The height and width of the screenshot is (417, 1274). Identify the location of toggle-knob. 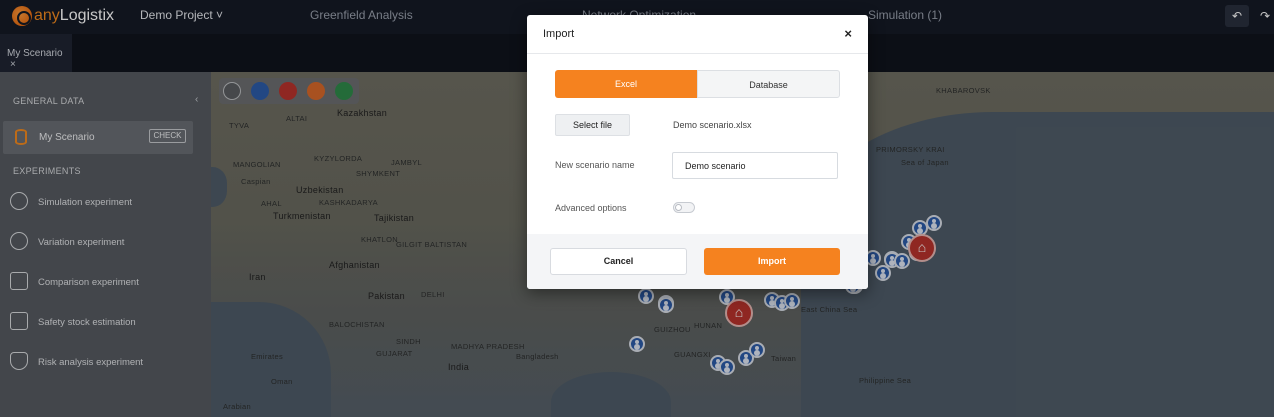
(678, 207).